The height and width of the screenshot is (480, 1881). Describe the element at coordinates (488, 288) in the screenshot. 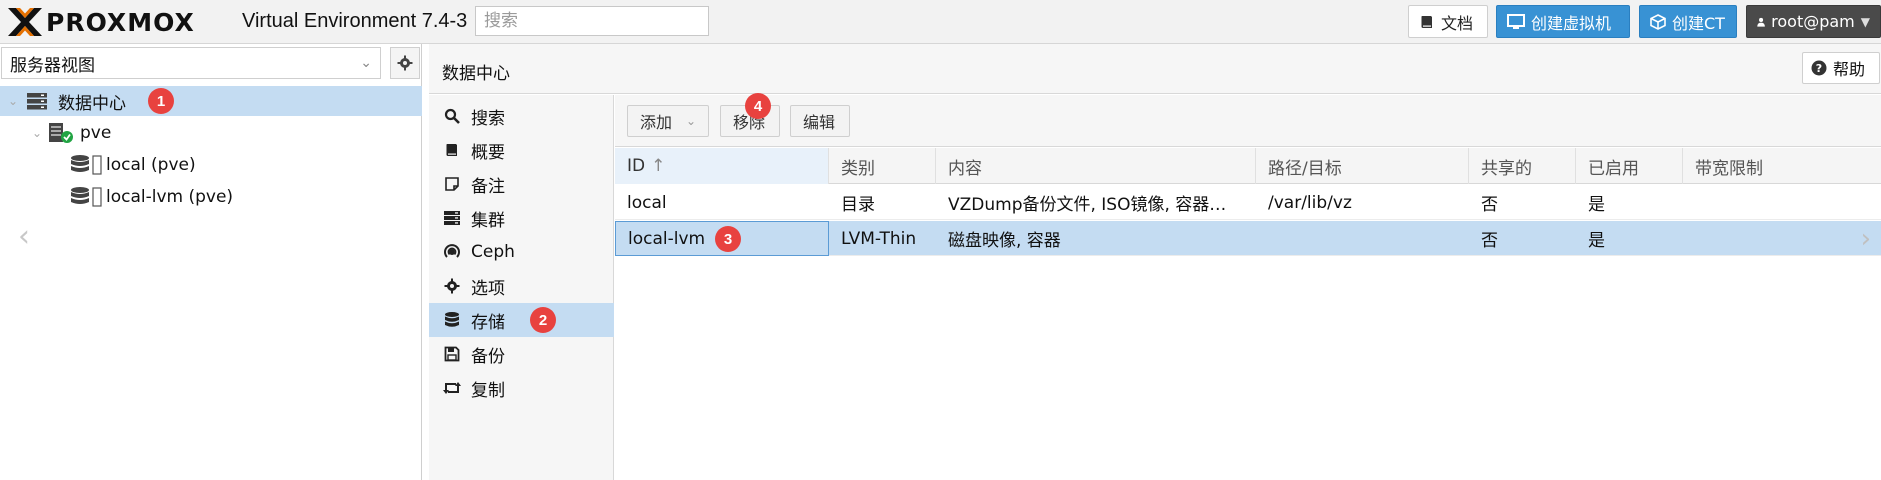

I see `nav-item-label: 选项` at that location.